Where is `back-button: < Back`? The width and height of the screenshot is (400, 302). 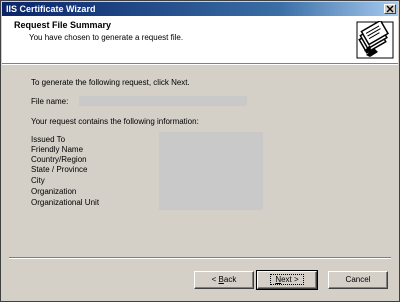
back-button: < Back is located at coordinates (224, 280).